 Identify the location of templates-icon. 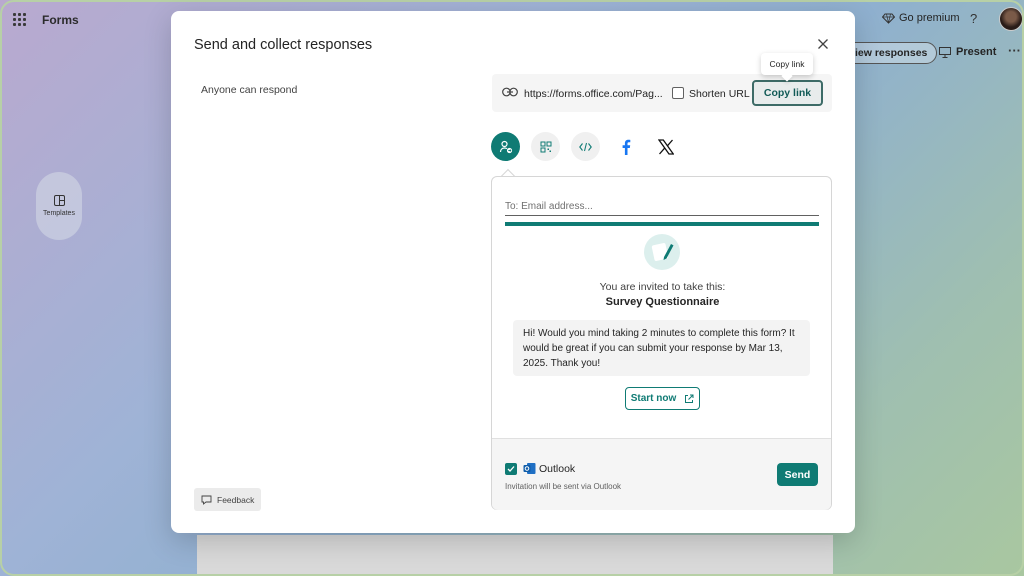
(59, 200).